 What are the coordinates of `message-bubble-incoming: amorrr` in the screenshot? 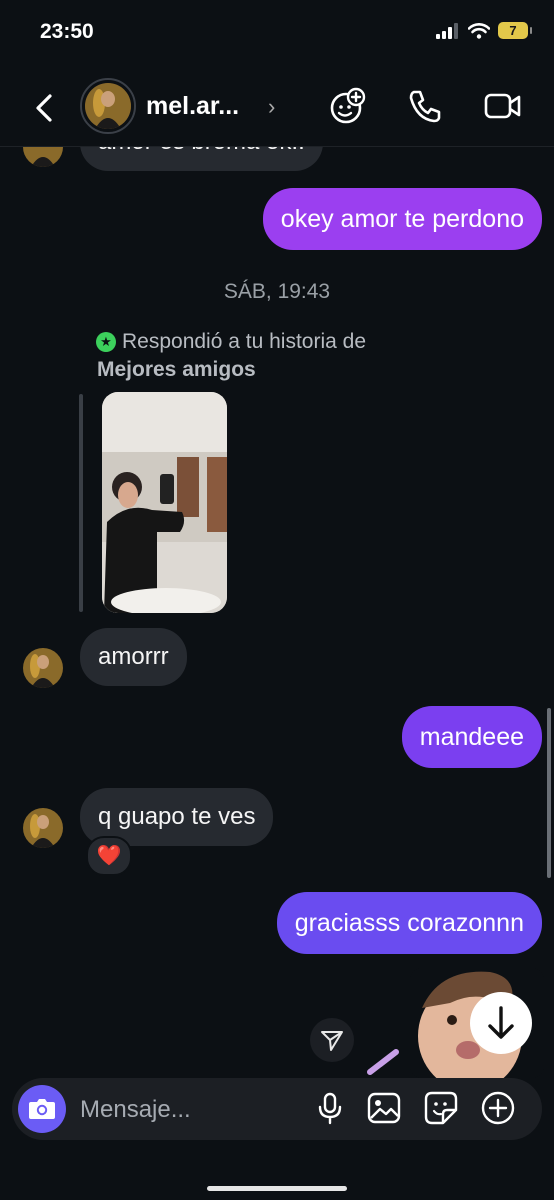 It's located at (133, 657).